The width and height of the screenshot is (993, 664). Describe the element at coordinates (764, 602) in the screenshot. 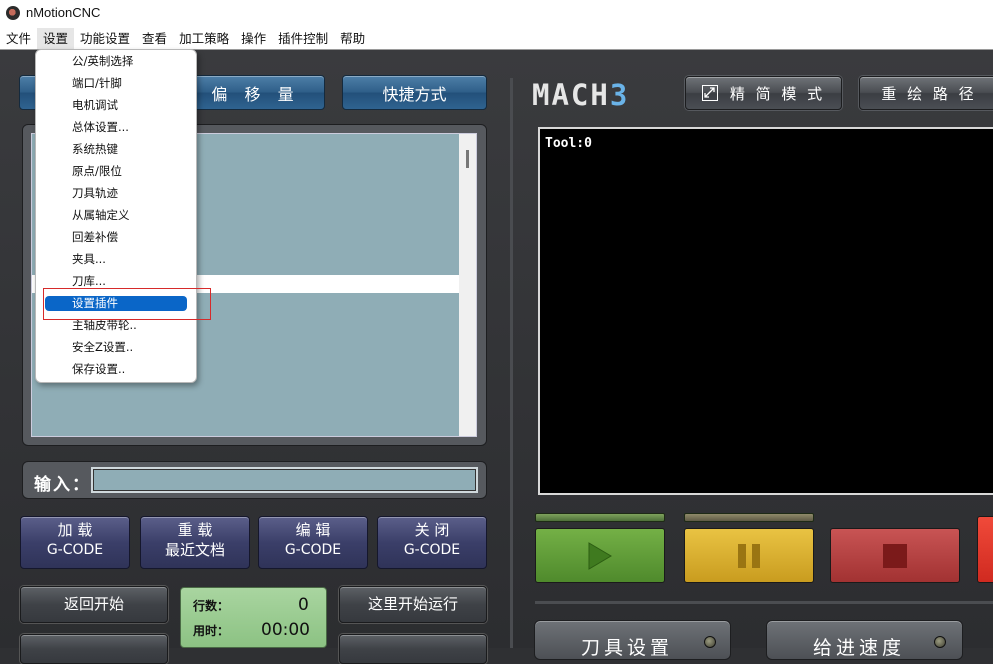

I see `bottom-separator` at that location.